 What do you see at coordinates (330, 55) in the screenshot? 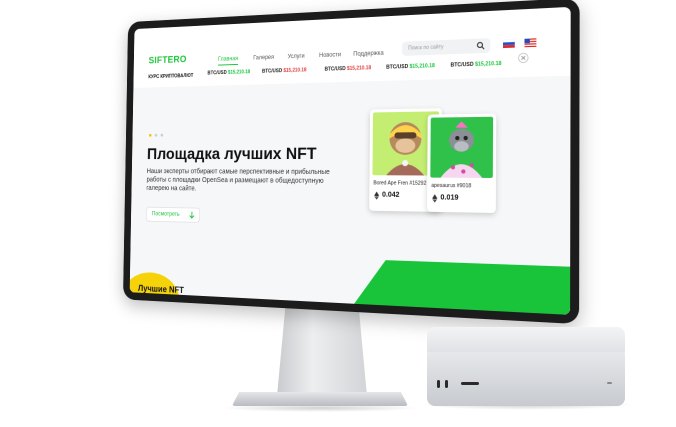
I see `nav-item-news: Новости` at bounding box center [330, 55].